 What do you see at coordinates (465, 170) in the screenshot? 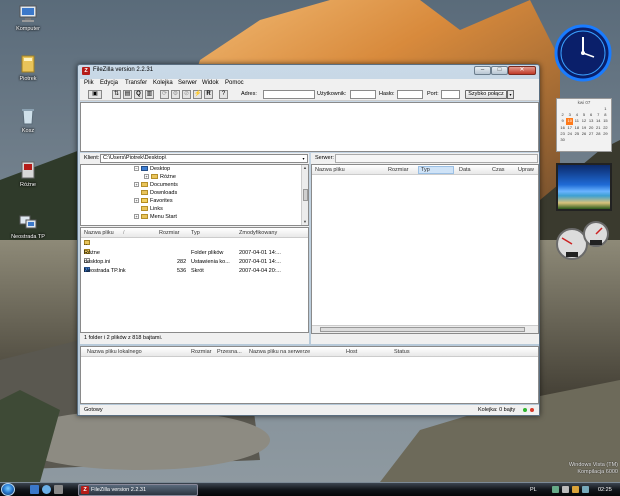
I see `column-date: Data` at bounding box center [465, 170].